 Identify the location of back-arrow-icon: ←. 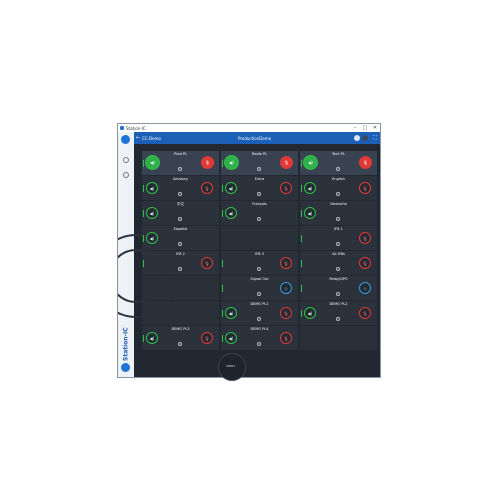
(138, 138).